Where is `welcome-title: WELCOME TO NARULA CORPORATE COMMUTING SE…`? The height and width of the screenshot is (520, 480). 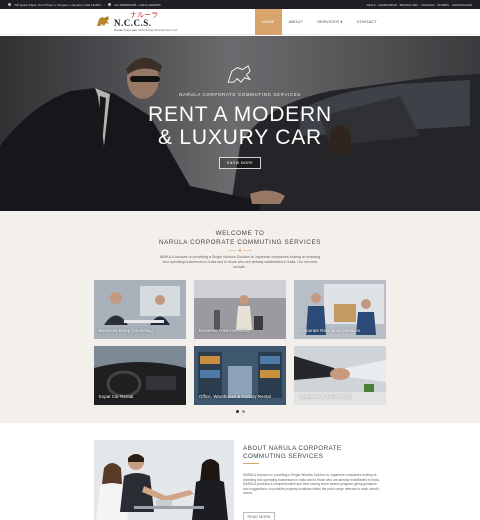
welcome-title: WELCOME TO NARULA CORPORATE COMMUTING SE… is located at coordinates (240, 238).